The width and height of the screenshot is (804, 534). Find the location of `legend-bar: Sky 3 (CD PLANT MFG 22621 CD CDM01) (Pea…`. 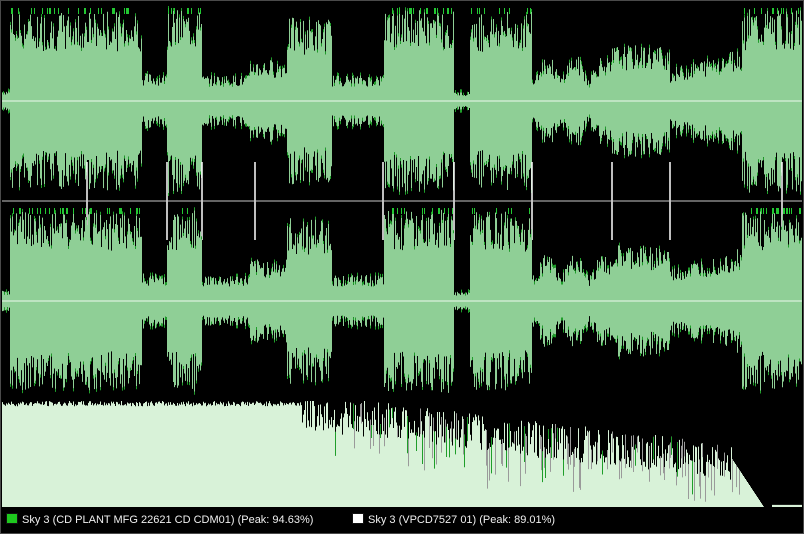

legend-bar: Sky 3 (CD PLANT MFG 22621 CD CDM01) (Pea… is located at coordinates (402, 520).